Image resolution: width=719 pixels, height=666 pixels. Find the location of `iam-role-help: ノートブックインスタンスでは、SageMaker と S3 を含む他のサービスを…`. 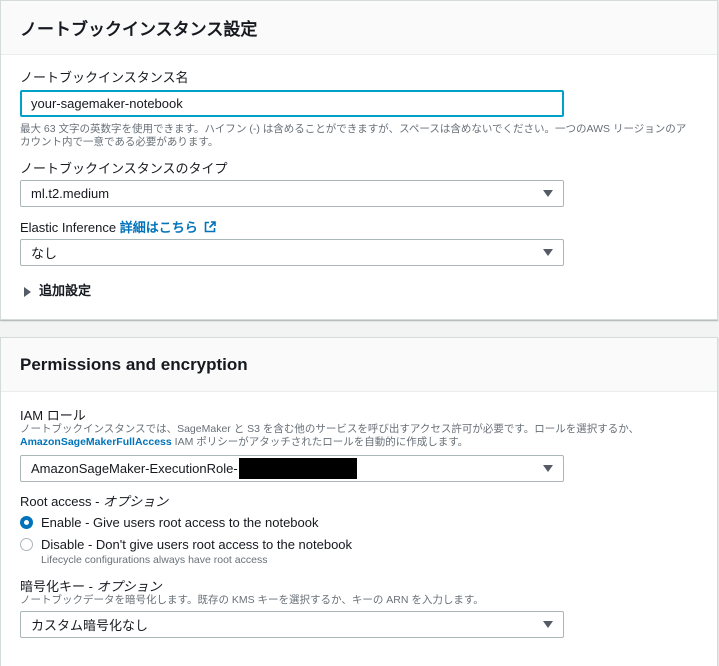

iam-role-help: ノートブックインスタンスでは、SageMaker と S3 を含む他のサービスを… is located at coordinates (365, 436).